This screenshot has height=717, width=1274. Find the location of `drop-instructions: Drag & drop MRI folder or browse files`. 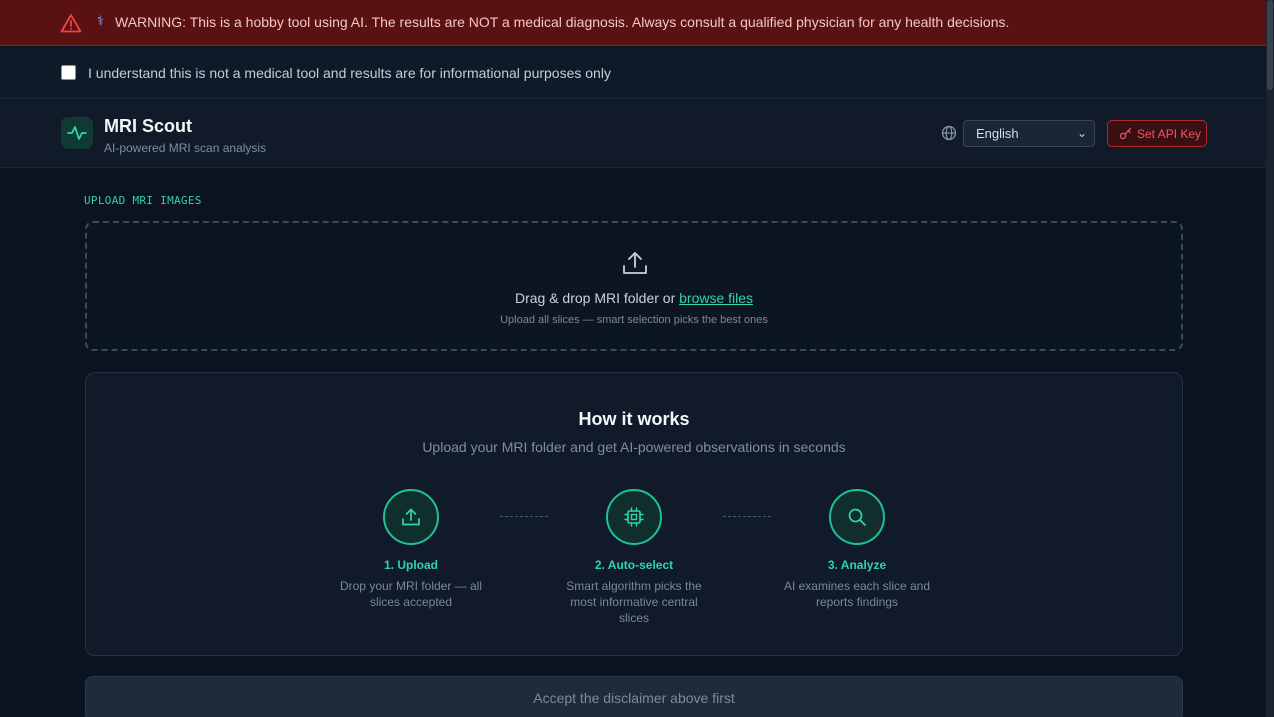

drop-instructions: Drag & drop MRI folder or browse files is located at coordinates (634, 298).